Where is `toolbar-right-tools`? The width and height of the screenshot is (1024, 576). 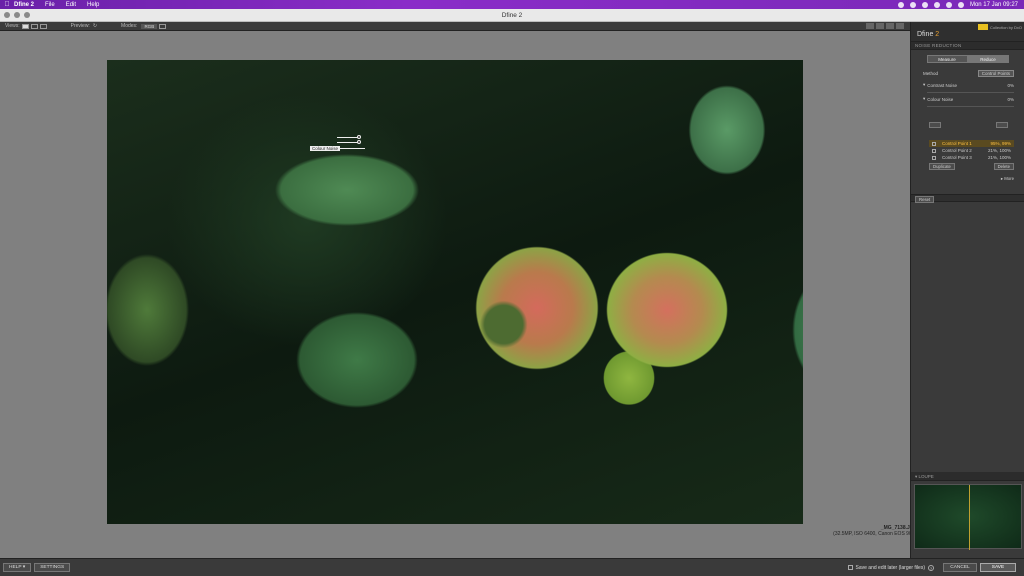 toolbar-right-tools is located at coordinates (888, 26).